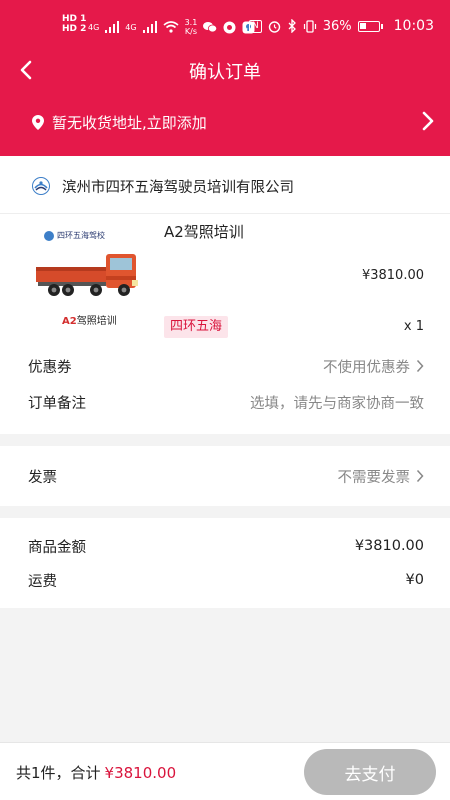 The width and height of the screenshot is (450, 800). What do you see at coordinates (225, 213) in the screenshot?
I see `divider` at bounding box center [225, 213].